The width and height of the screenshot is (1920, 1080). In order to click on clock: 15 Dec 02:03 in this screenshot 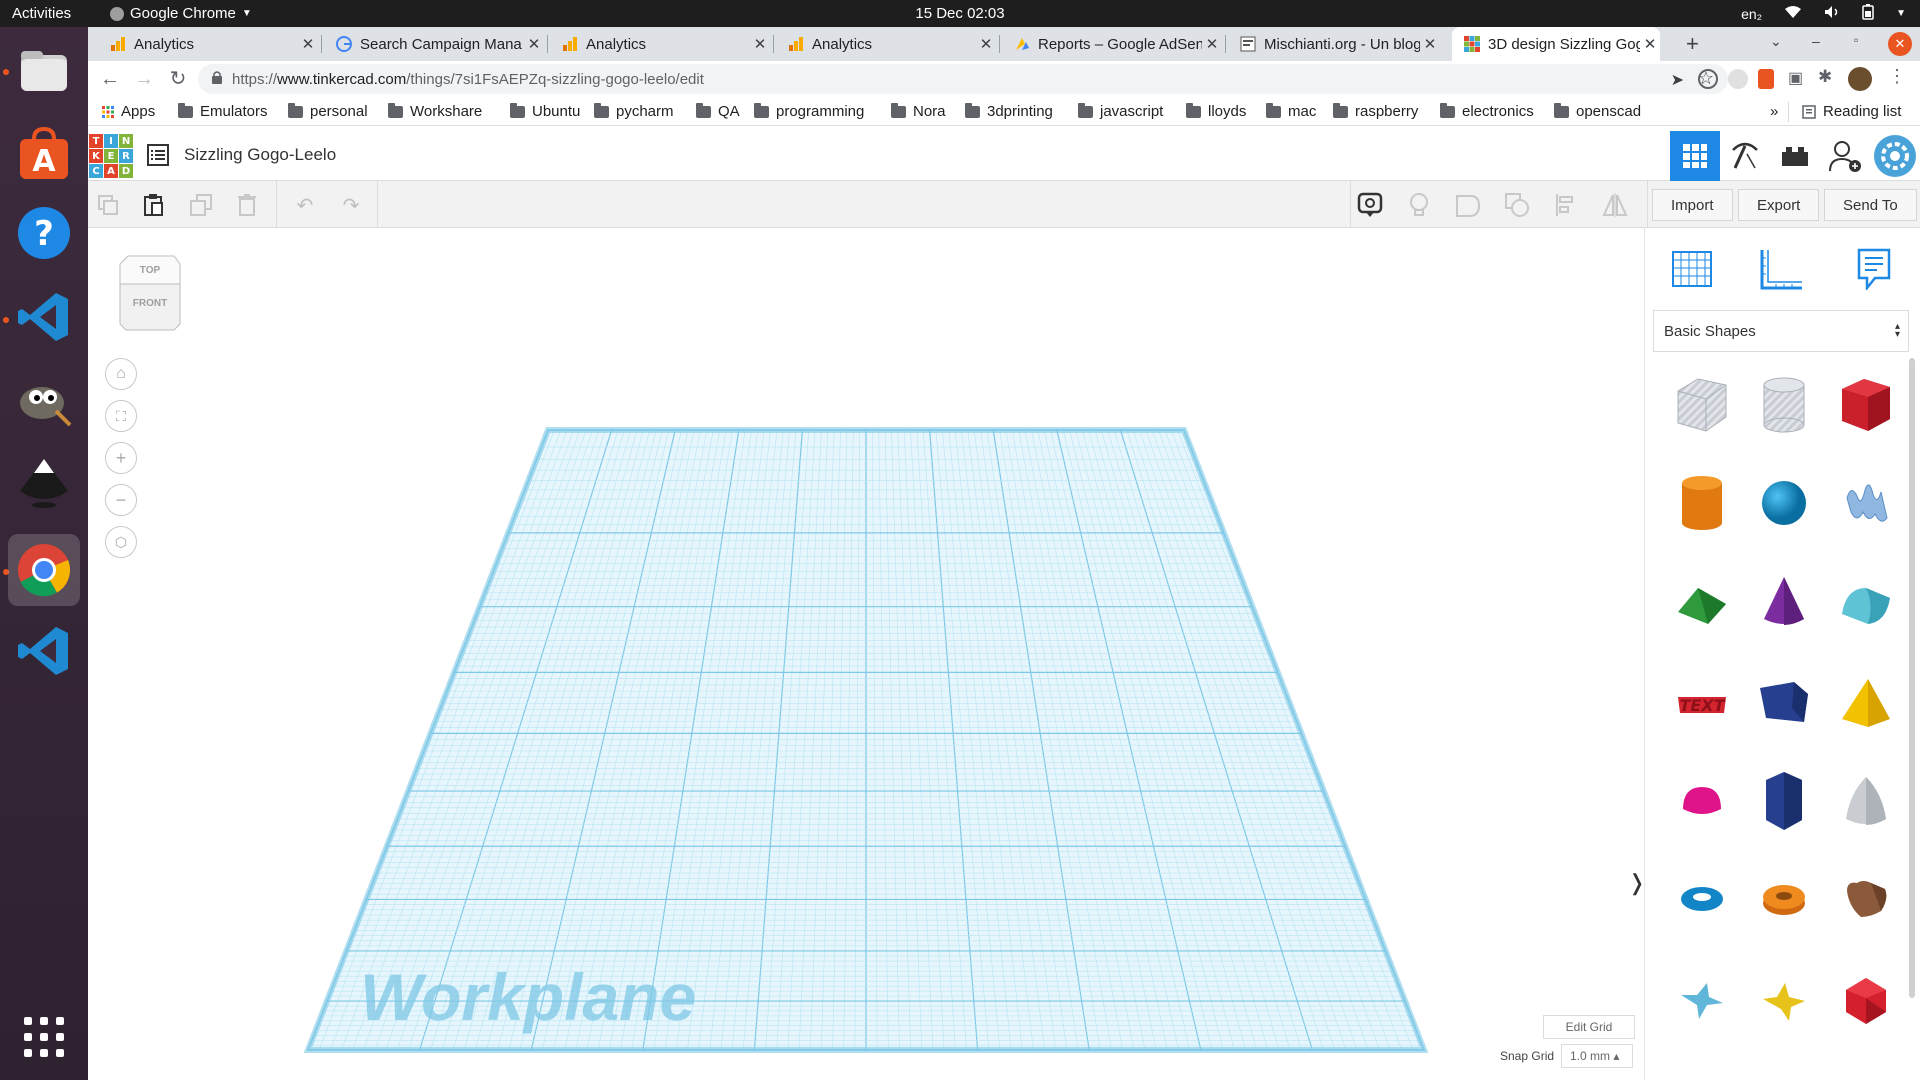, I will do `click(959, 13)`.